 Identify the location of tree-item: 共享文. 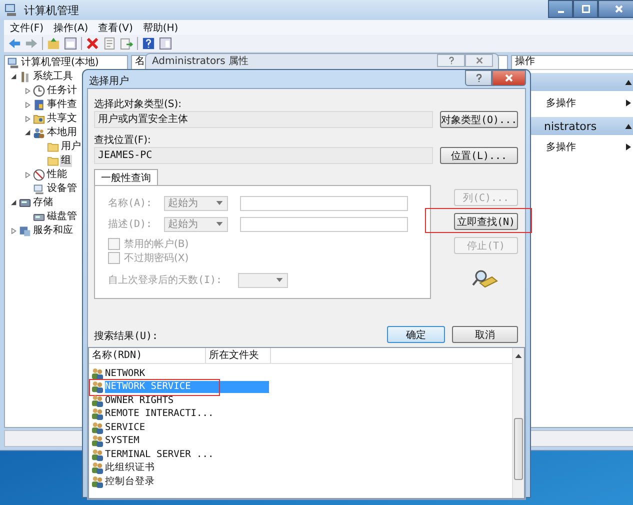
(62, 119).